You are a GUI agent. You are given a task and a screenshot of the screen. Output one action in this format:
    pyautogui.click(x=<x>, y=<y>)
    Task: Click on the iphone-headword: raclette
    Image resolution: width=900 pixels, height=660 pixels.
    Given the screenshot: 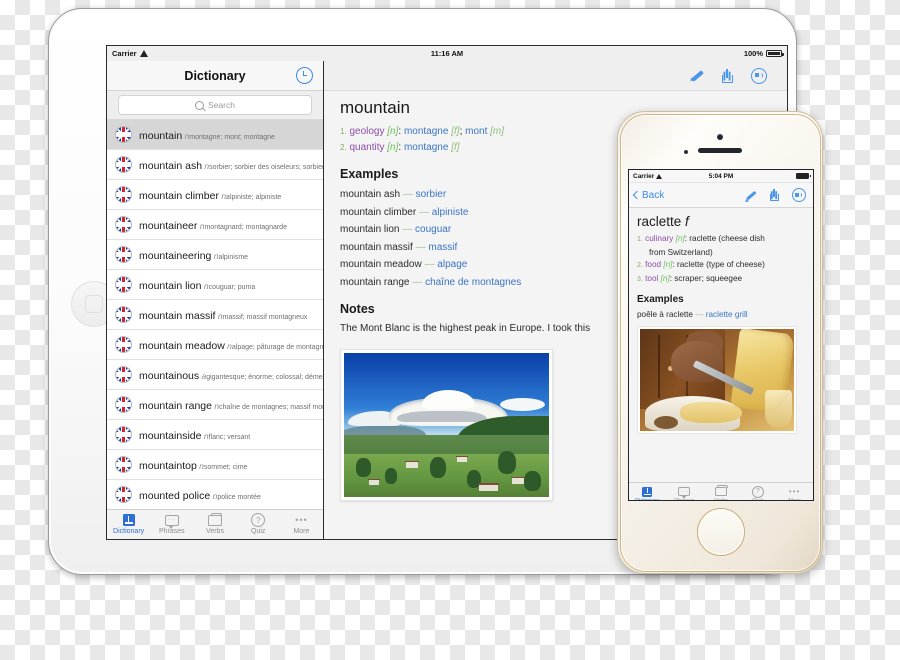 What is the action you would take?
    pyautogui.click(x=659, y=221)
    